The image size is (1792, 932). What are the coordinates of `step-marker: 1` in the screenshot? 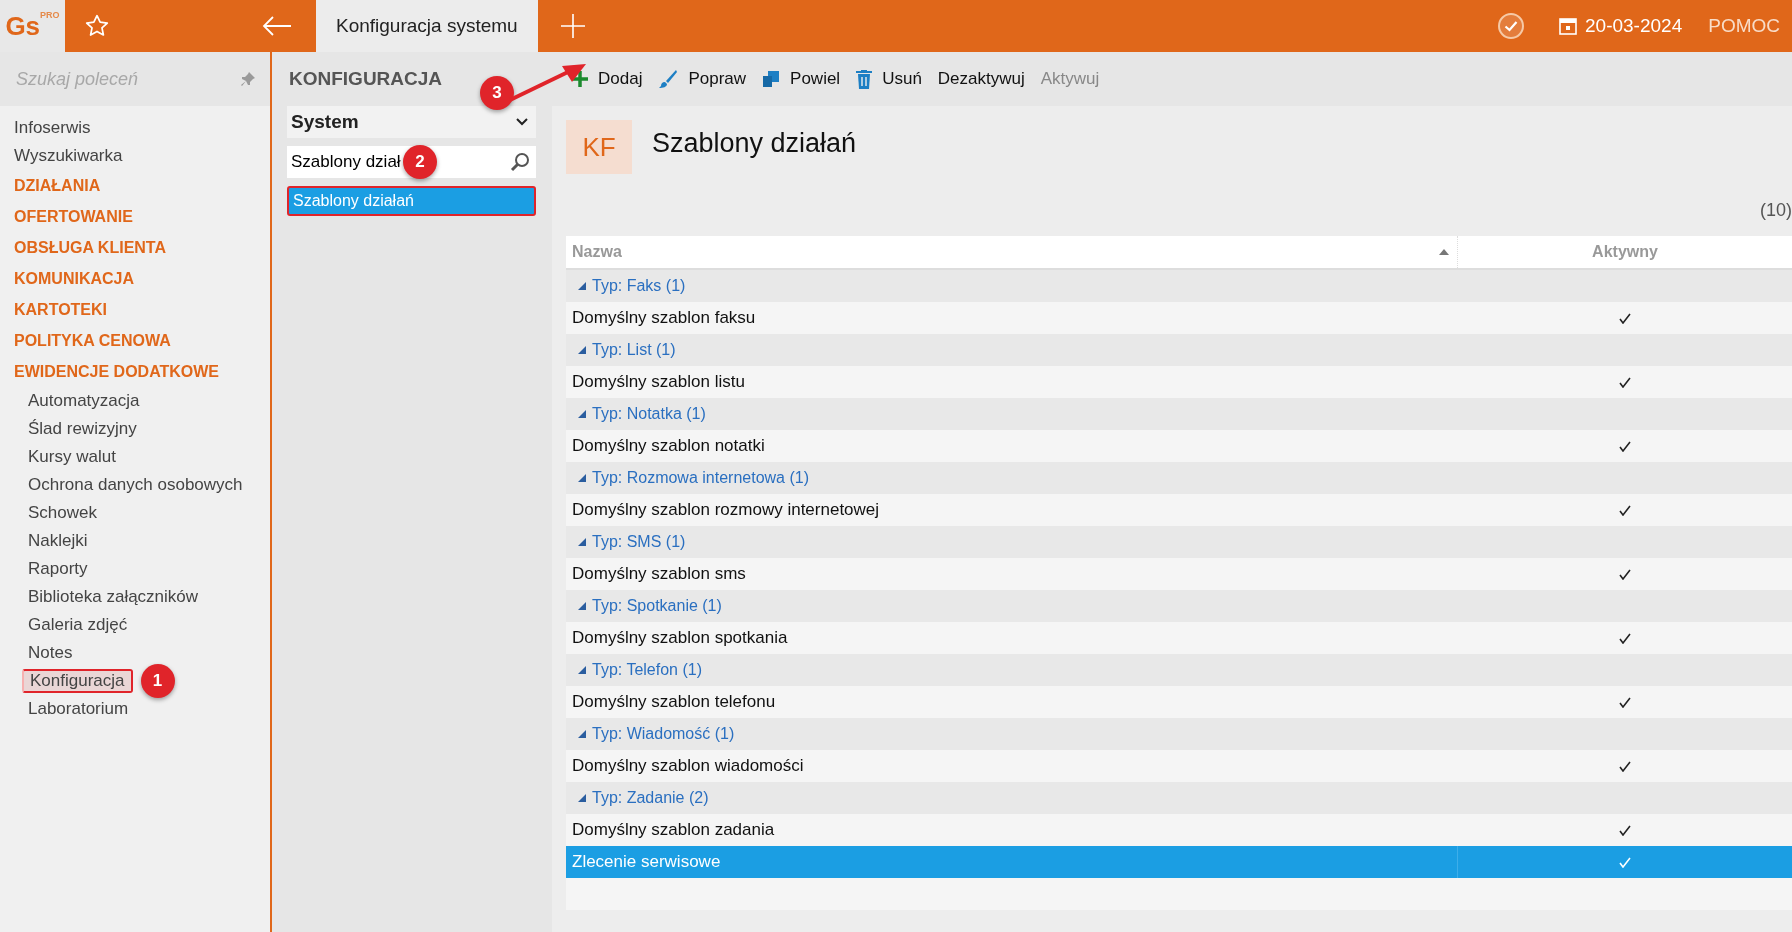 It's located at (157, 681).